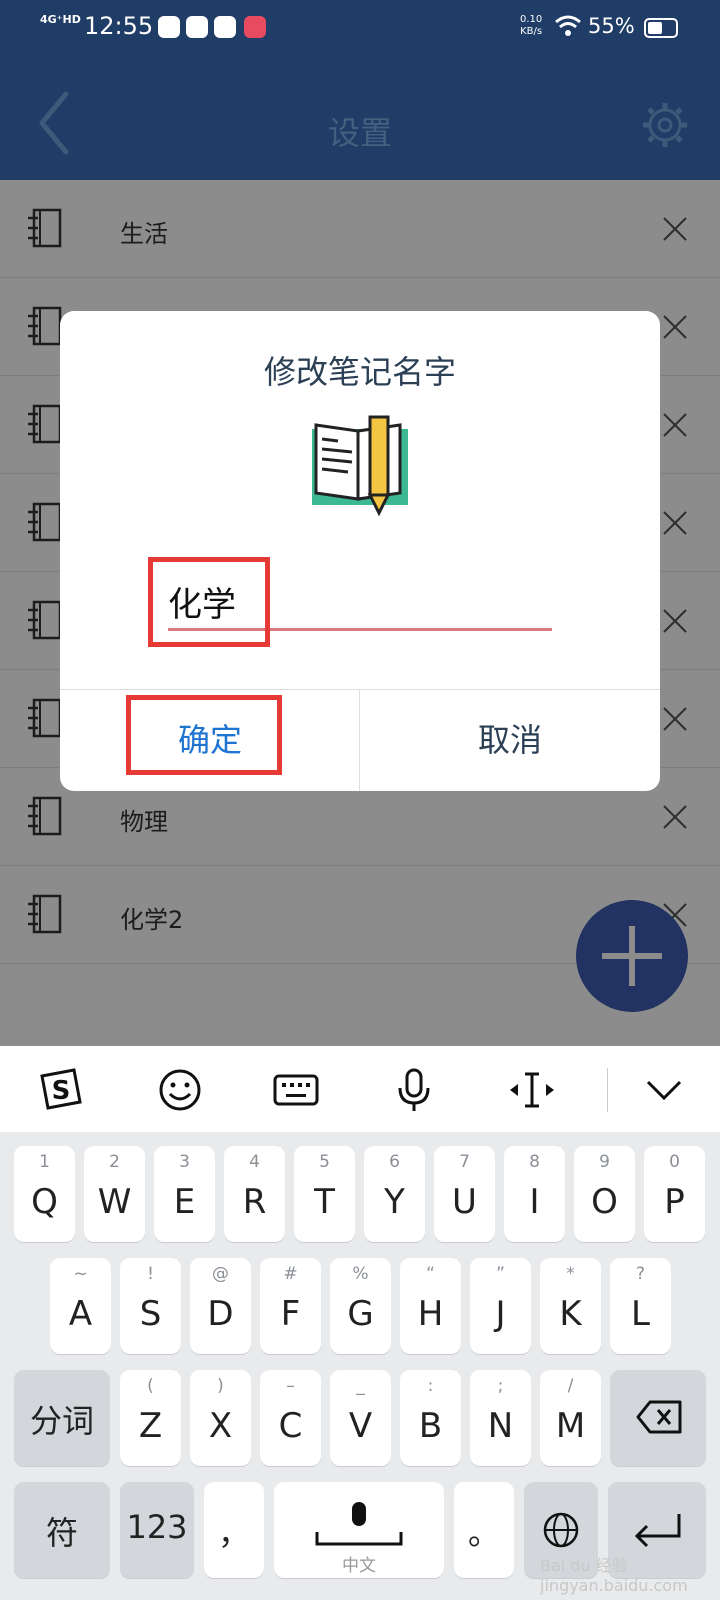 The image size is (720, 1600). What do you see at coordinates (674, 1194) in the screenshot?
I see `key-p: 0P` at bounding box center [674, 1194].